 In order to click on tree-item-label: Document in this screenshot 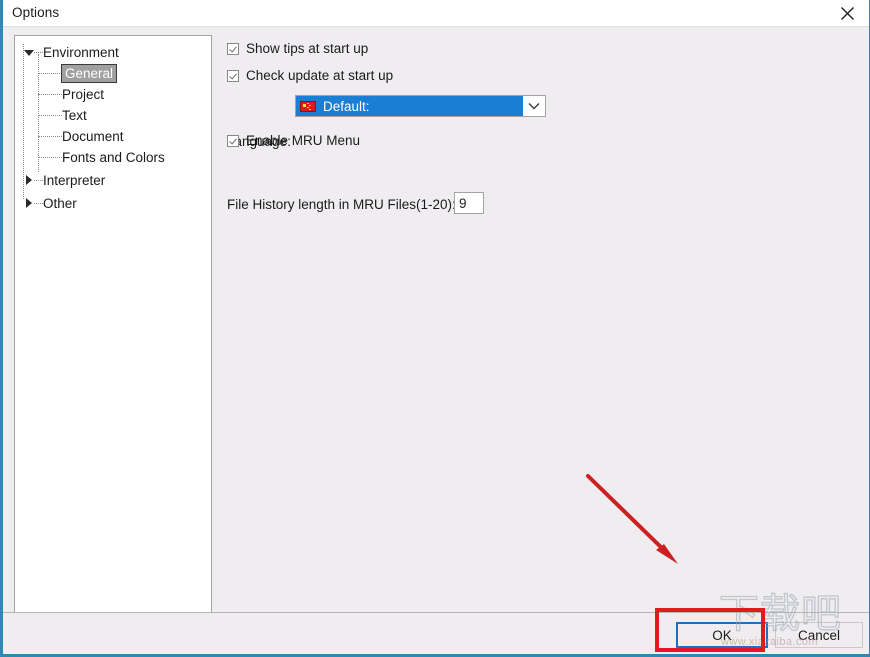, I will do `click(93, 136)`.